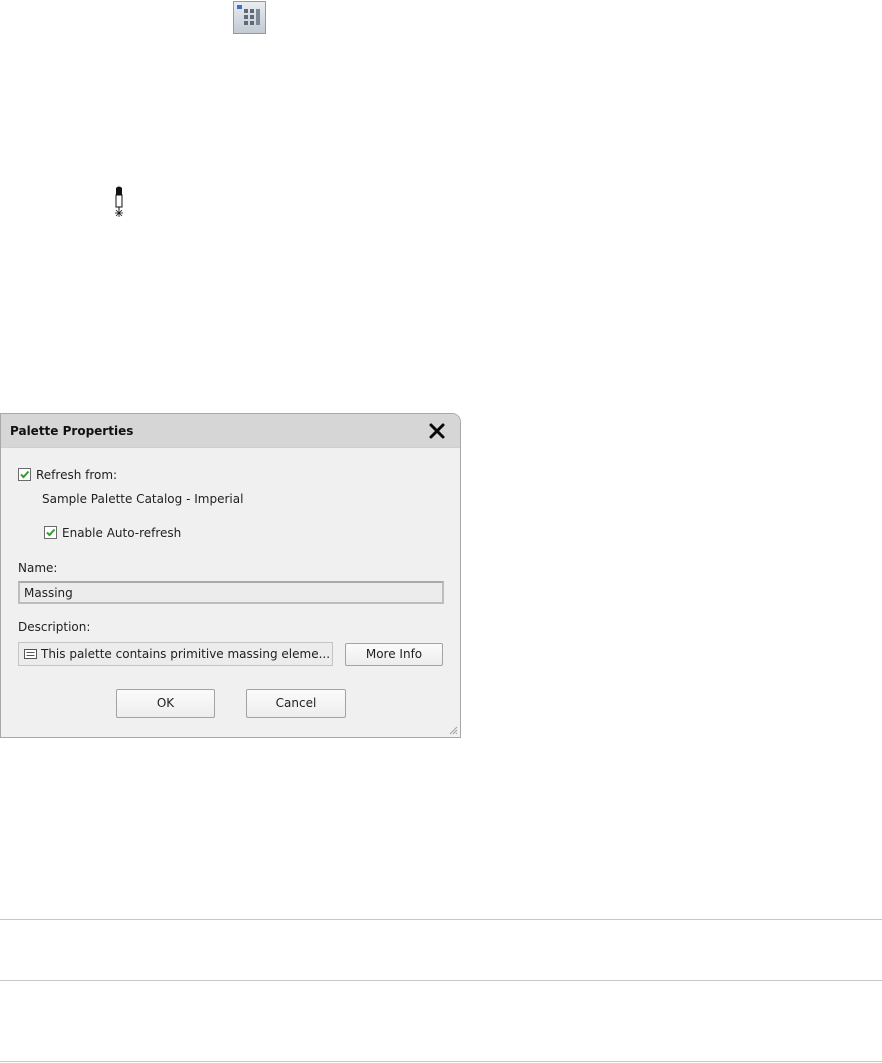  I want to click on refresh-from-label: Refresh from:, so click(77, 475).